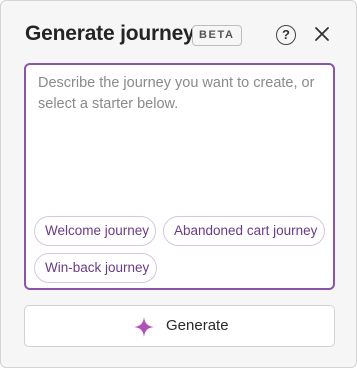 This screenshot has width=357, height=368. What do you see at coordinates (197, 325) in the screenshot?
I see `generate-button-label: Generate` at bounding box center [197, 325].